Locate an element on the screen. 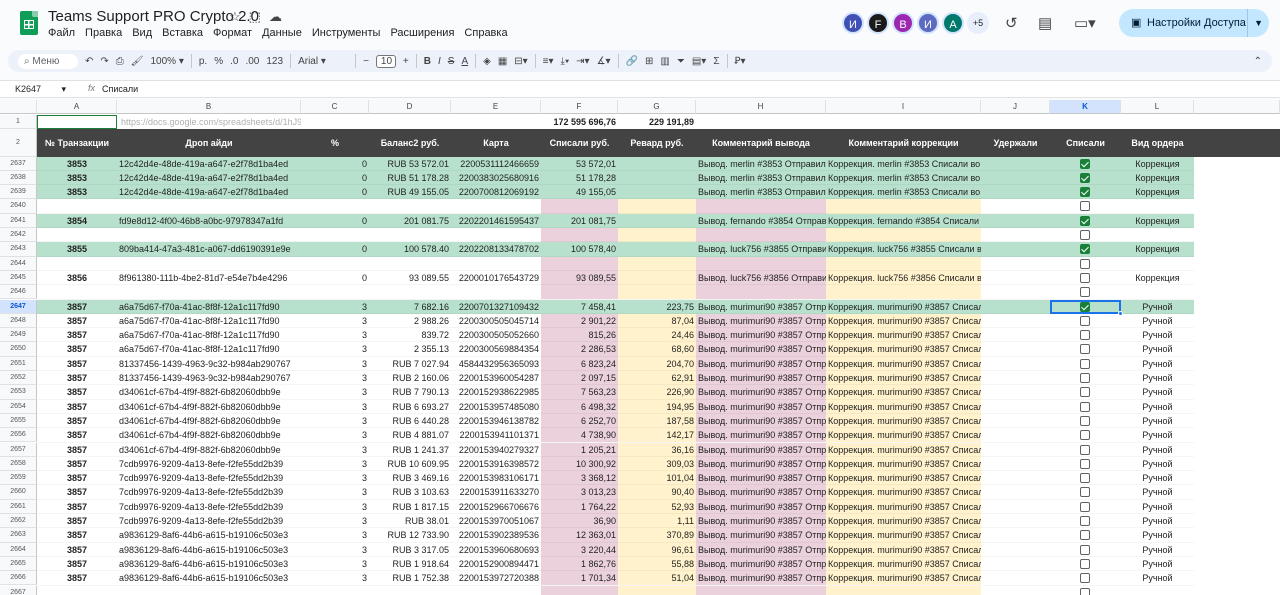  cell-card: 2200300505045714 is located at coordinates (496, 321).